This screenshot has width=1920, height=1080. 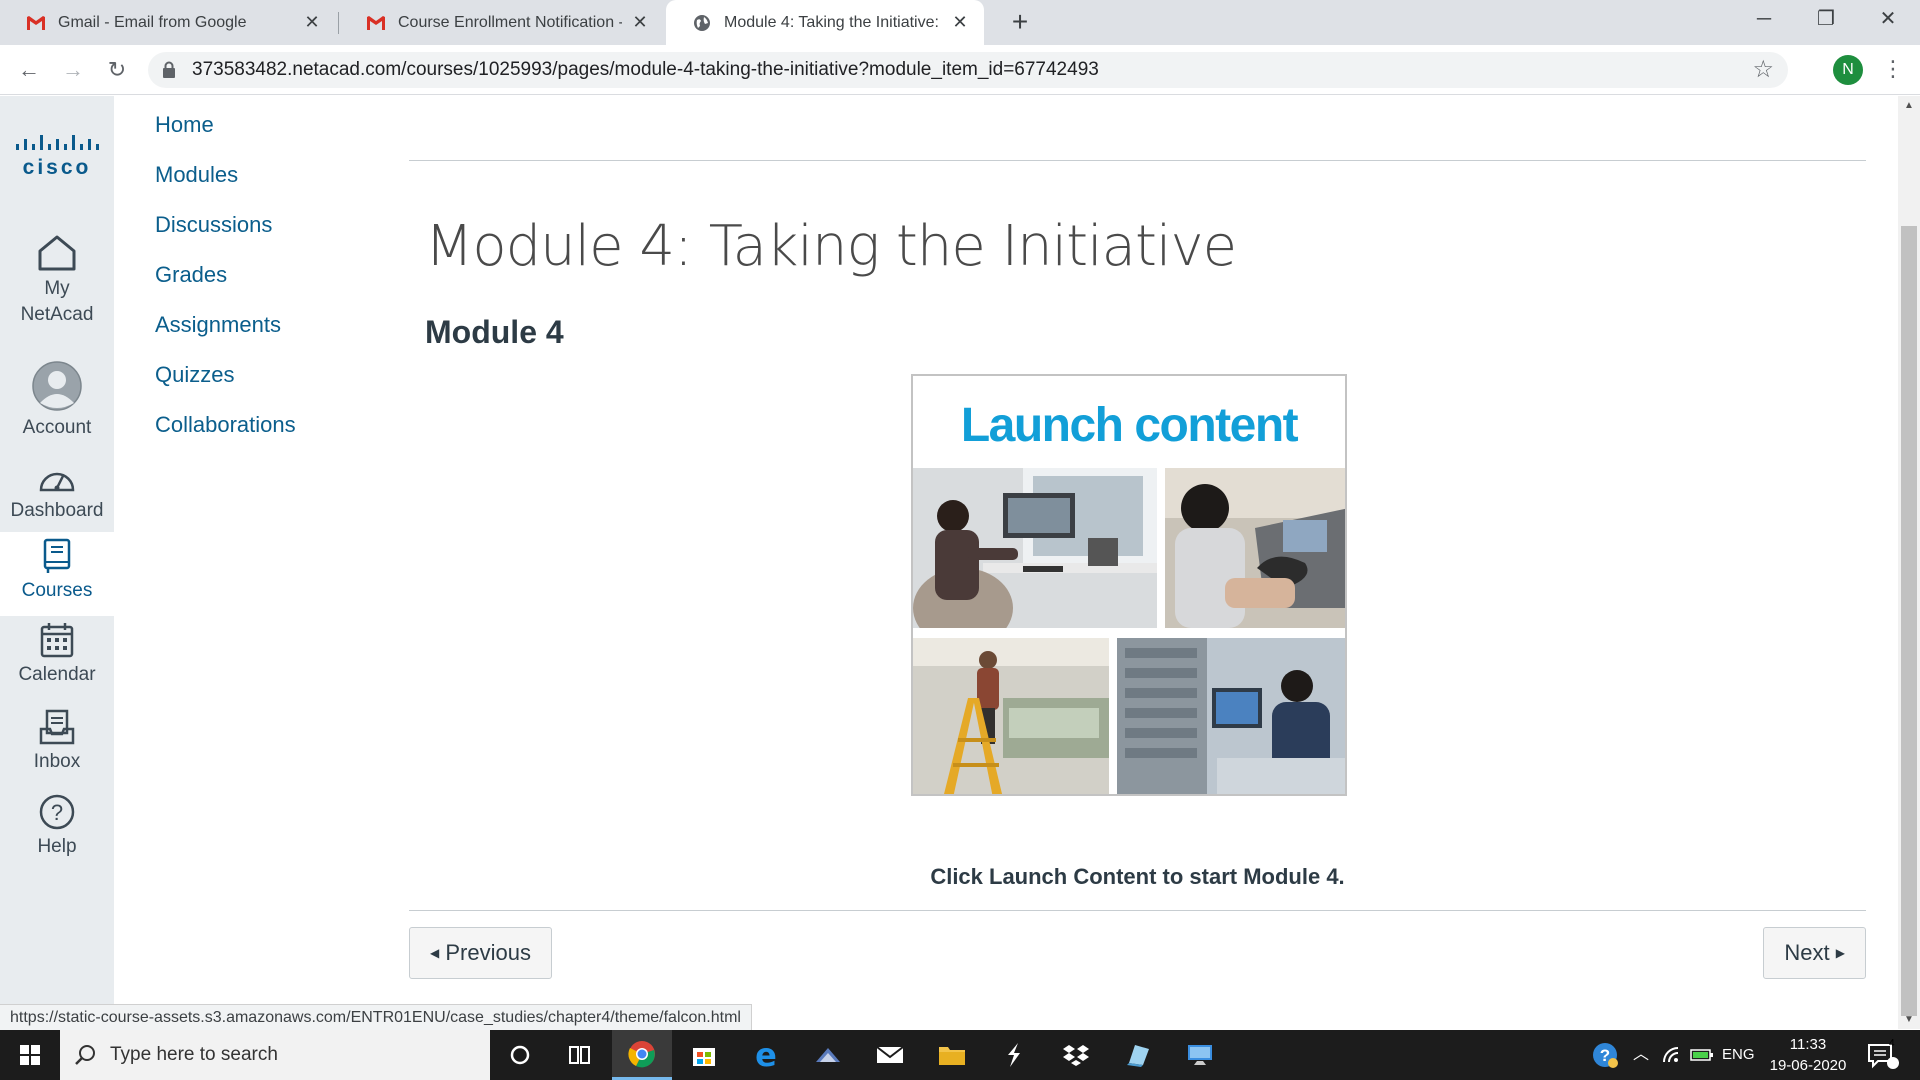 What do you see at coordinates (152, 22) in the screenshot?
I see `tab-title: Gmail - Email from Google` at bounding box center [152, 22].